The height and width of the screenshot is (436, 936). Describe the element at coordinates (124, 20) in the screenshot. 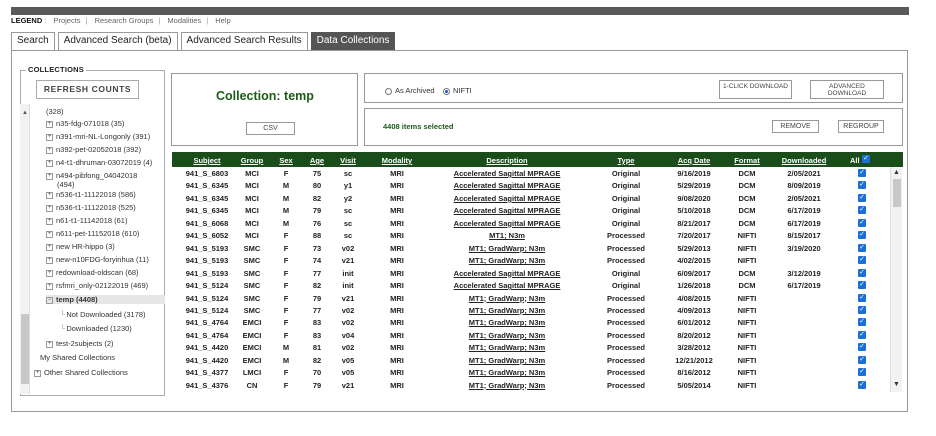

I see `legend-link-research-groups: Research Groups` at that location.